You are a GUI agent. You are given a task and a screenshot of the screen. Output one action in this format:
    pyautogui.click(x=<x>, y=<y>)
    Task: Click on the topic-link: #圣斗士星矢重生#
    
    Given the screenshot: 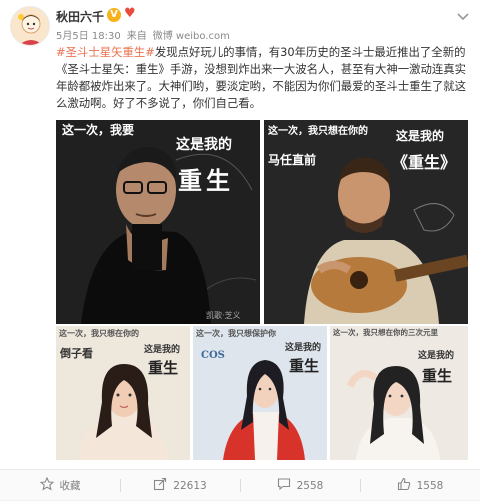 What is the action you would take?
    pyautogui.click(x=105, y=52)
    